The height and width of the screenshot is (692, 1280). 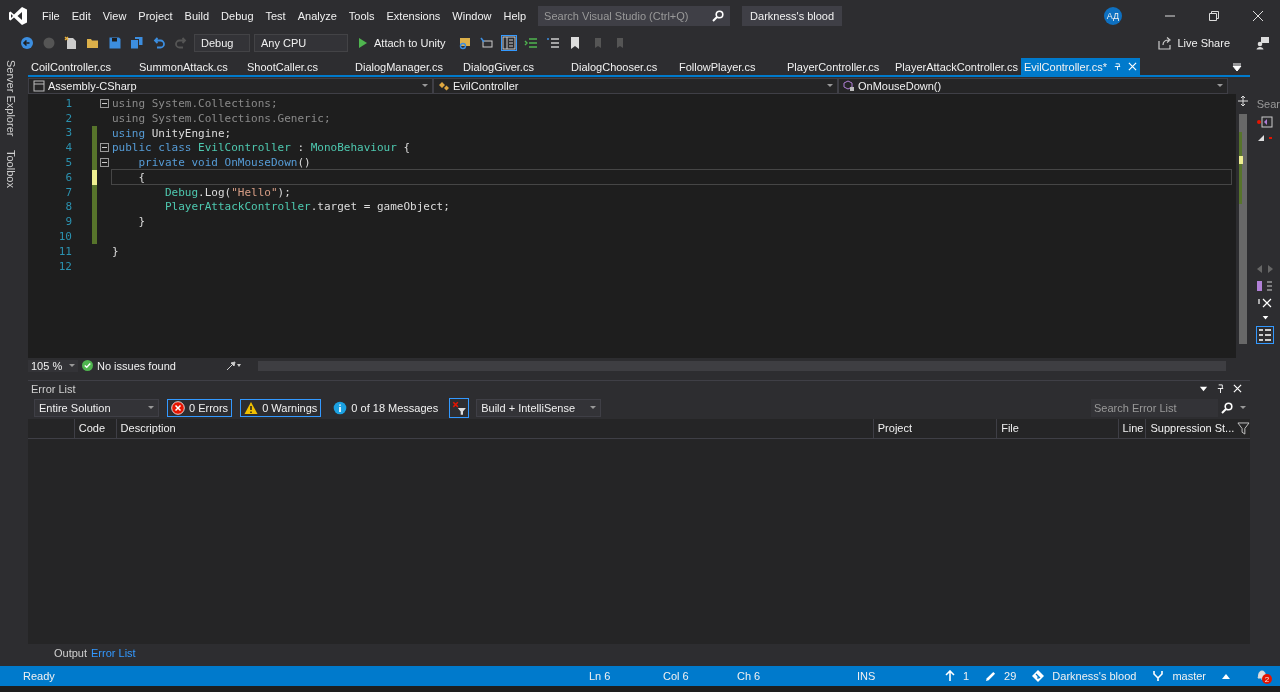 I want to click on document-tab: CoilController.cs, so click(x=82, y=66).